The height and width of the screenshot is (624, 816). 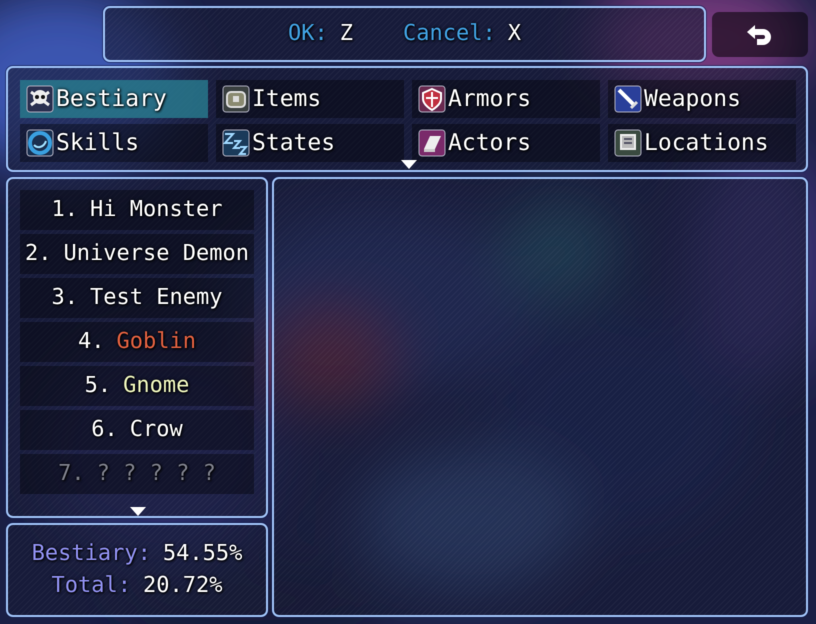 What do you see at coordinates (310, 99) in the screenshot?
I see `category-tab: Items` at bounding box center [310, 99].